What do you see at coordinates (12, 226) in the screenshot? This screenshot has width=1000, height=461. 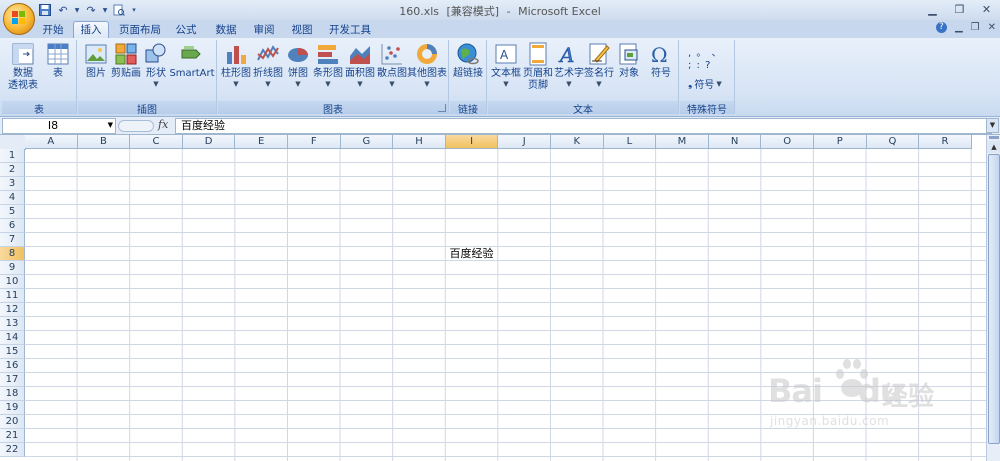 I see `row-header-6: 6` at bounding box center [12, 226].